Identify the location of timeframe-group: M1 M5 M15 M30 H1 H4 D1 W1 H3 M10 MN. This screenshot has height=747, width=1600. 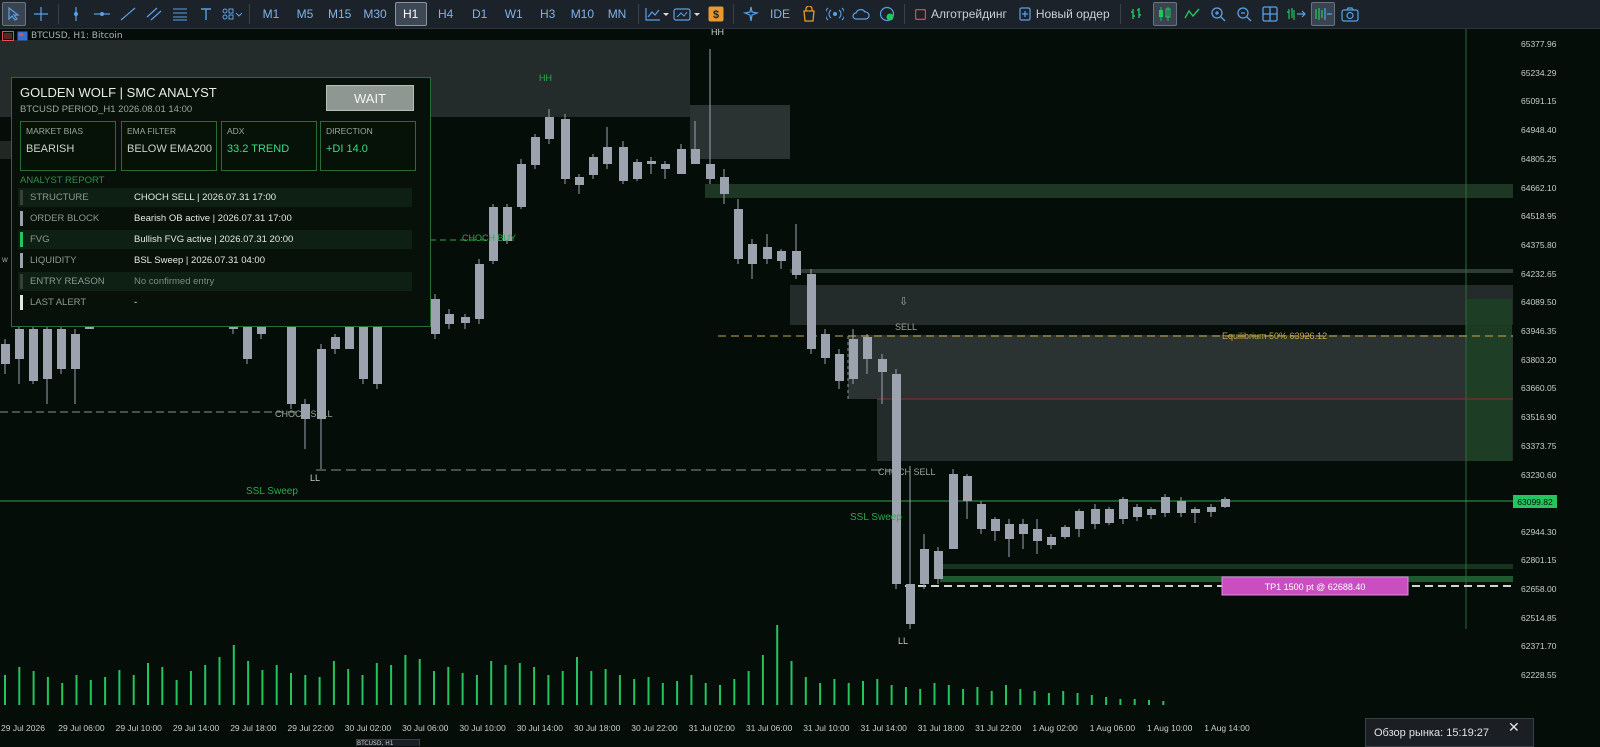
(444, 14).